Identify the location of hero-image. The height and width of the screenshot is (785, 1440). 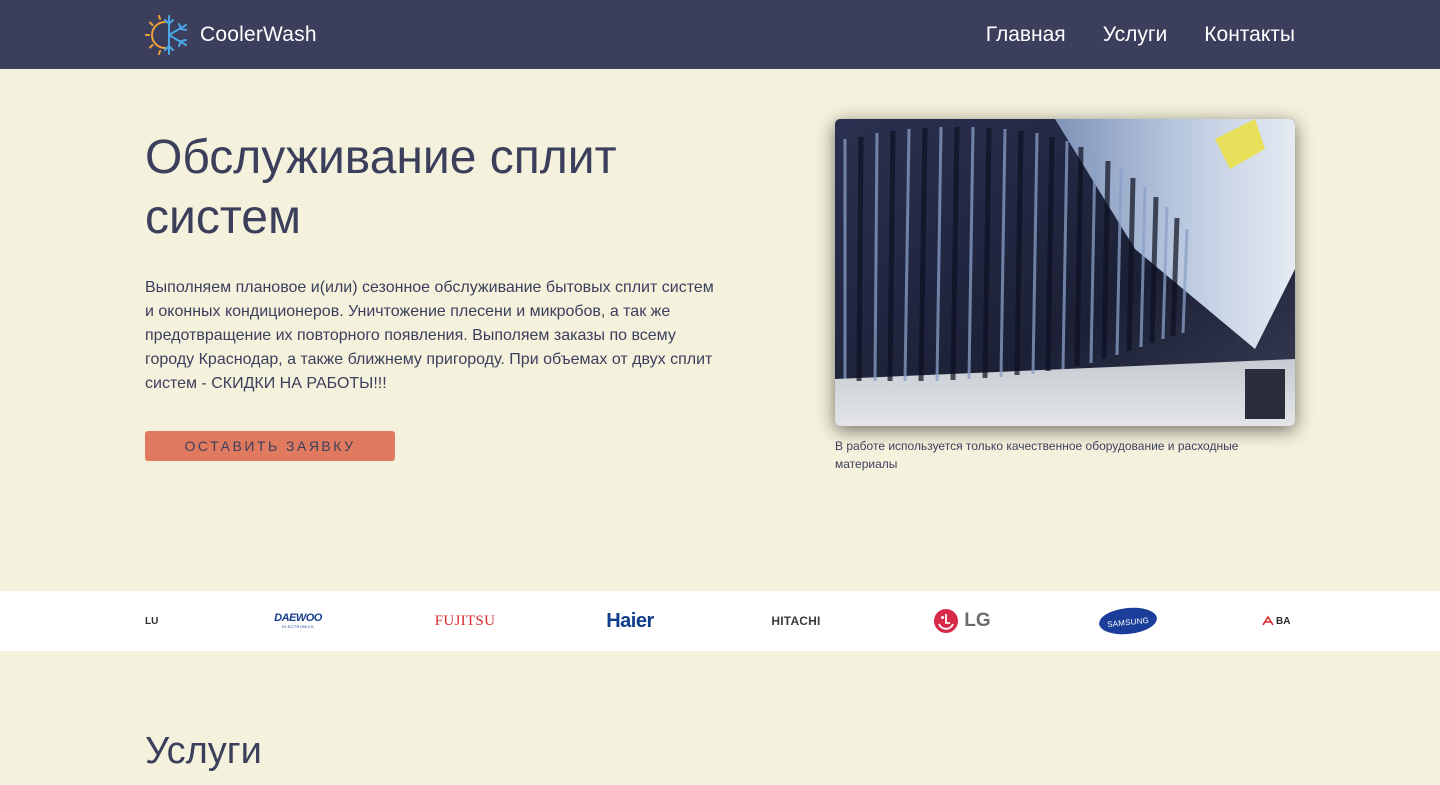
(1065, 272).